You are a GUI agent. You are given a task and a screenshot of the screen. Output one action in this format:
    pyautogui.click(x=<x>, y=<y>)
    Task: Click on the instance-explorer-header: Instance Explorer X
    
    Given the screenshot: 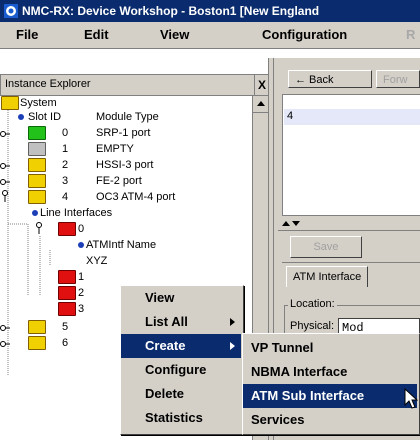 What is the action you would take?
    pyautogui.click(x=135, y=85)
    